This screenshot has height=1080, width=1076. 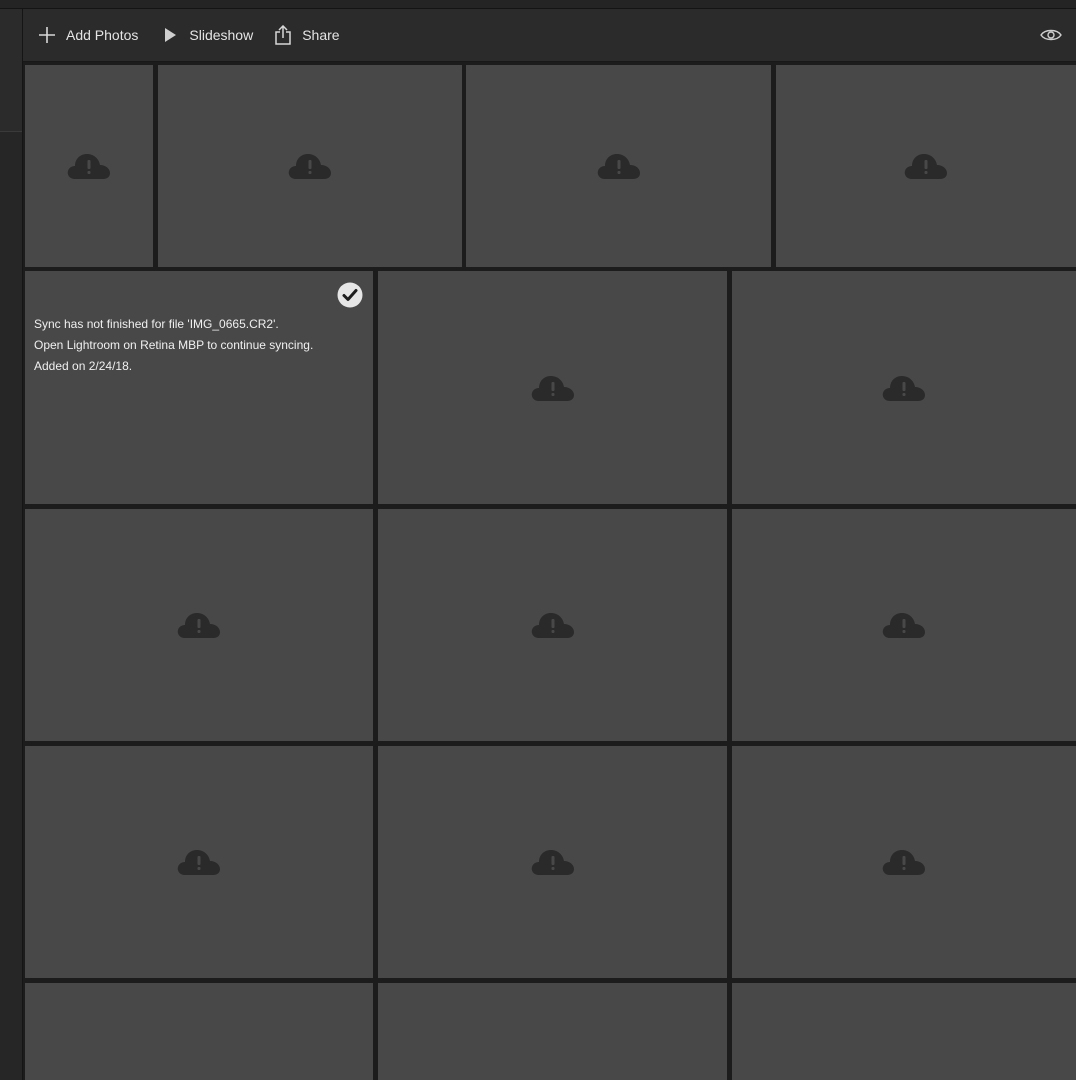 I want to click on top-strip, so click(x=538, y=4).